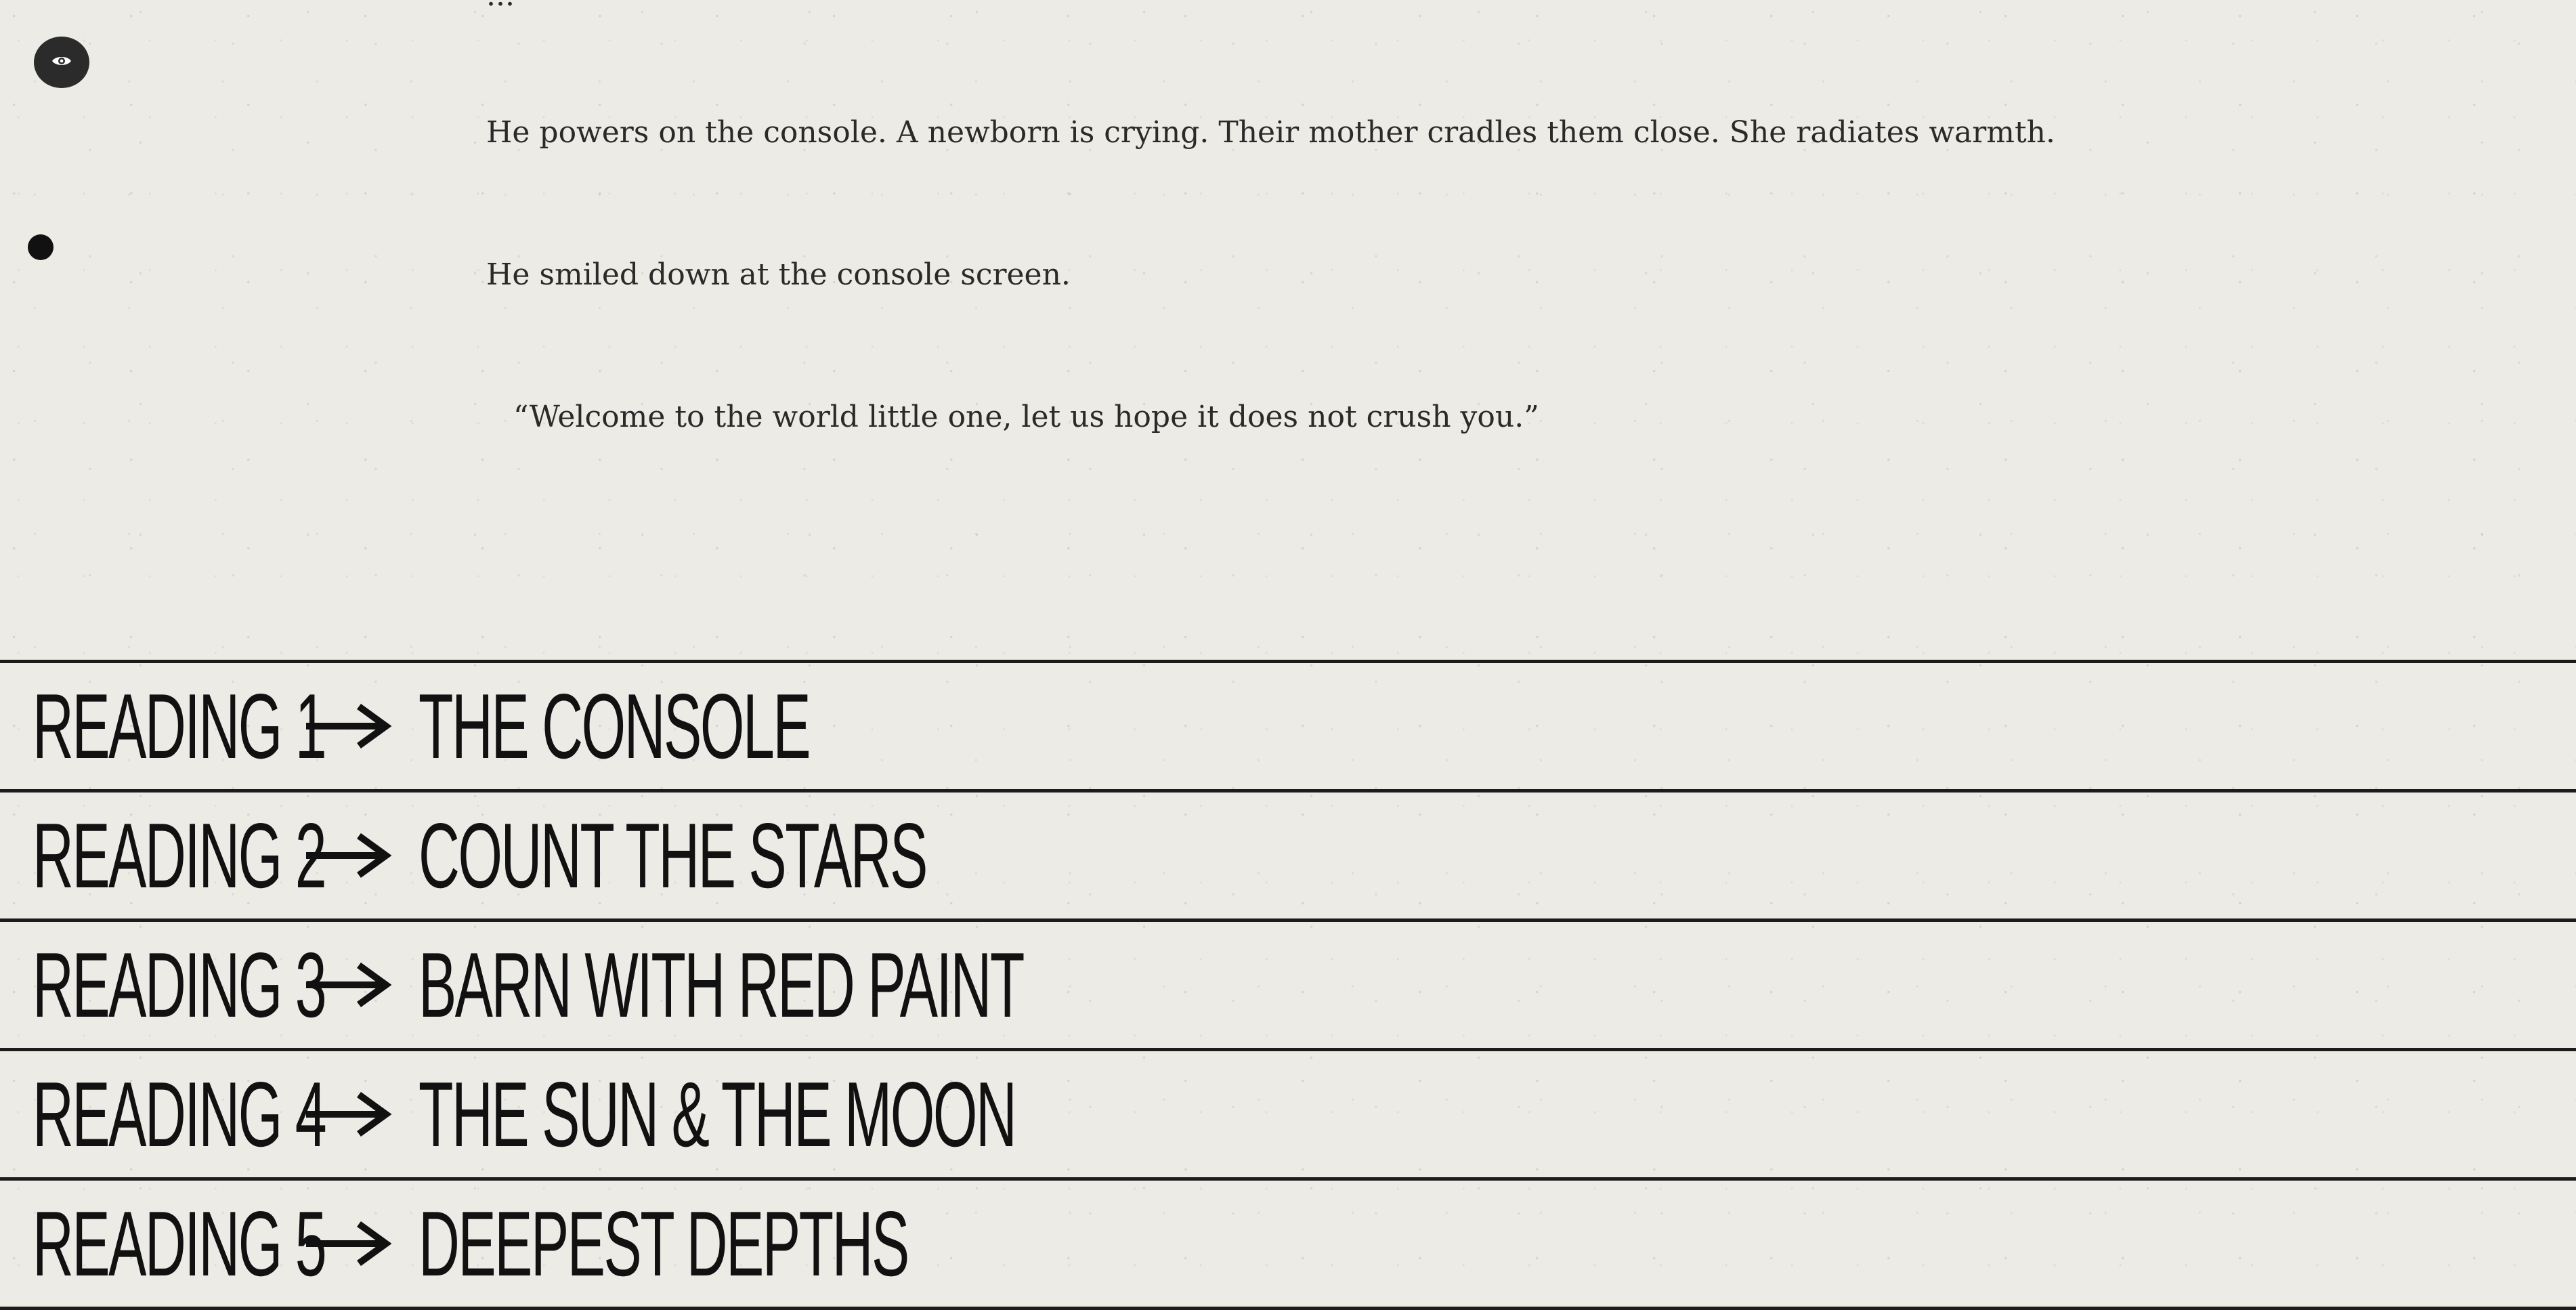 This screenshot has height=1310, width=2576. Describe the element at coordinates (778, 274) in the screenshot. I see `story-paragraph-2: He smiled down at the console screen.` at that location.